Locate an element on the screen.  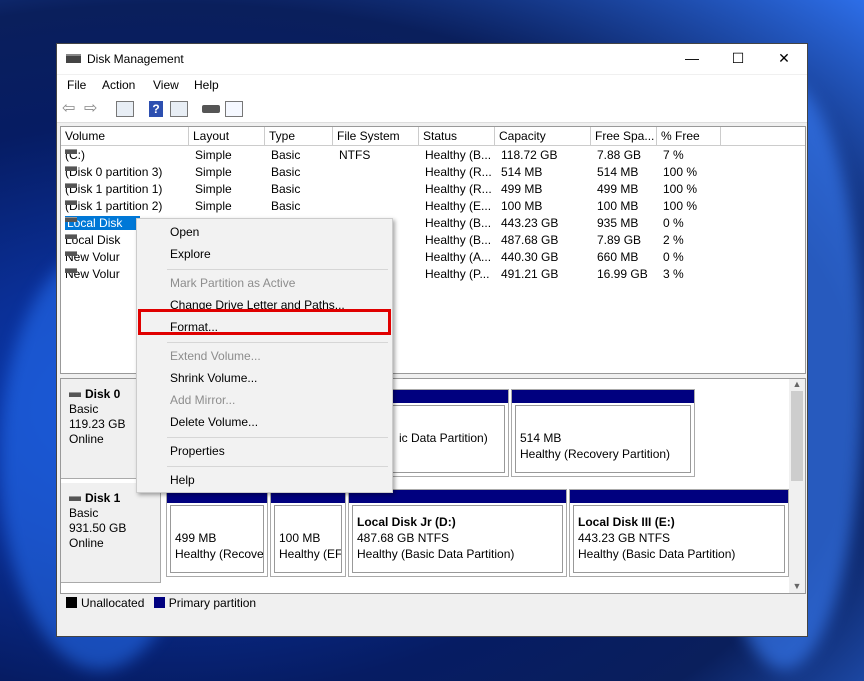
table-cell: 487.68 GB is located at coordinates (530, 240).